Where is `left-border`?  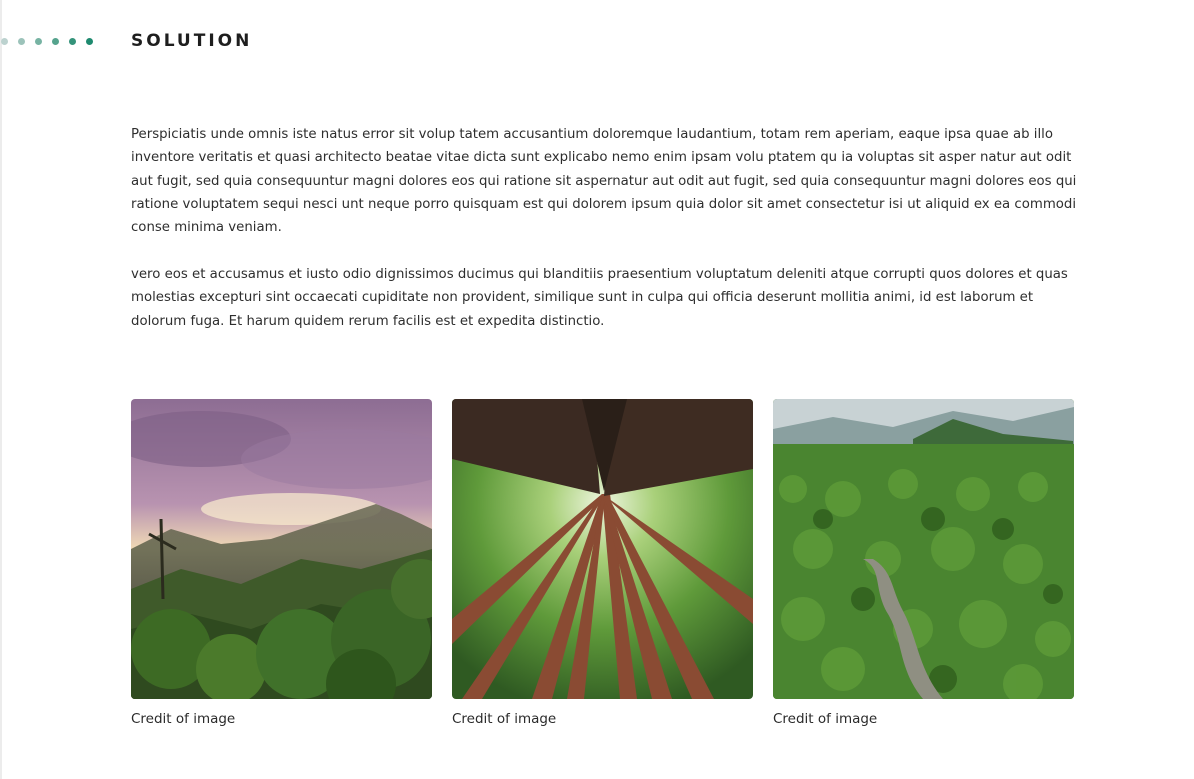 left-border is located at coordinates (1, 389).